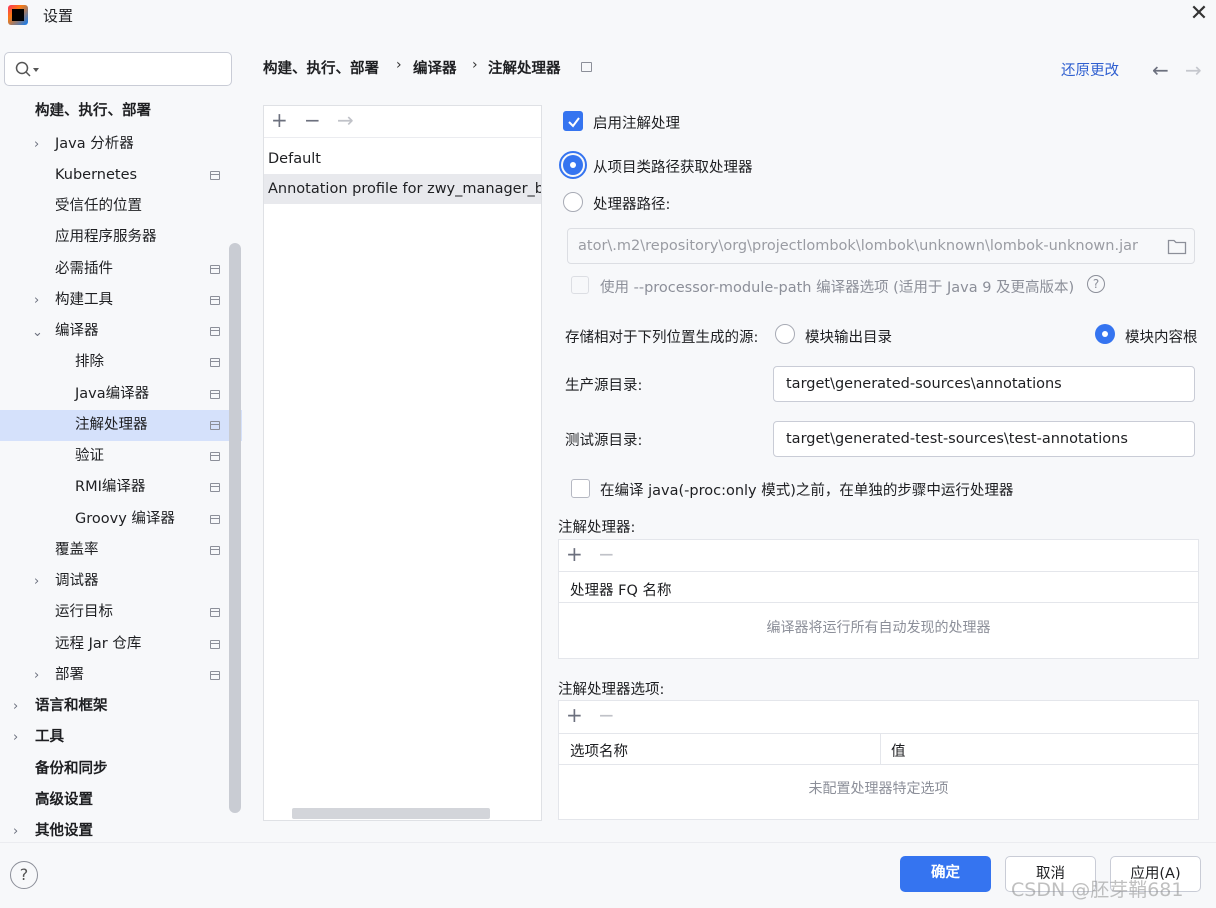 This screenshot has height=908, width=1216. What do you see at coordinates (597, 528) in the screenshot?
I see `processors-title: 注解处理器:` at bounding box center [597, 528].